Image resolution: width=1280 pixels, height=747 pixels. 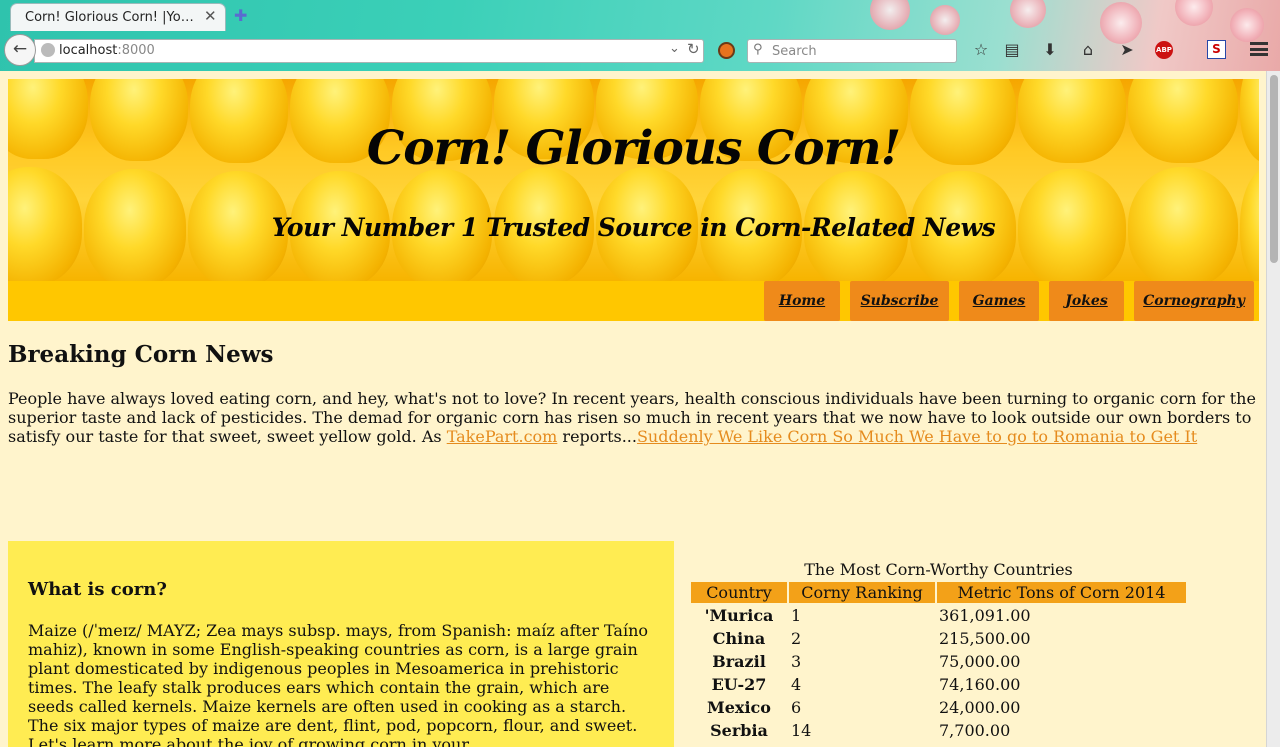 What do you see at coordinates (794, 51) in the screenshot?
I see `search-placeholder: Search` at bounding box center [794, 51].